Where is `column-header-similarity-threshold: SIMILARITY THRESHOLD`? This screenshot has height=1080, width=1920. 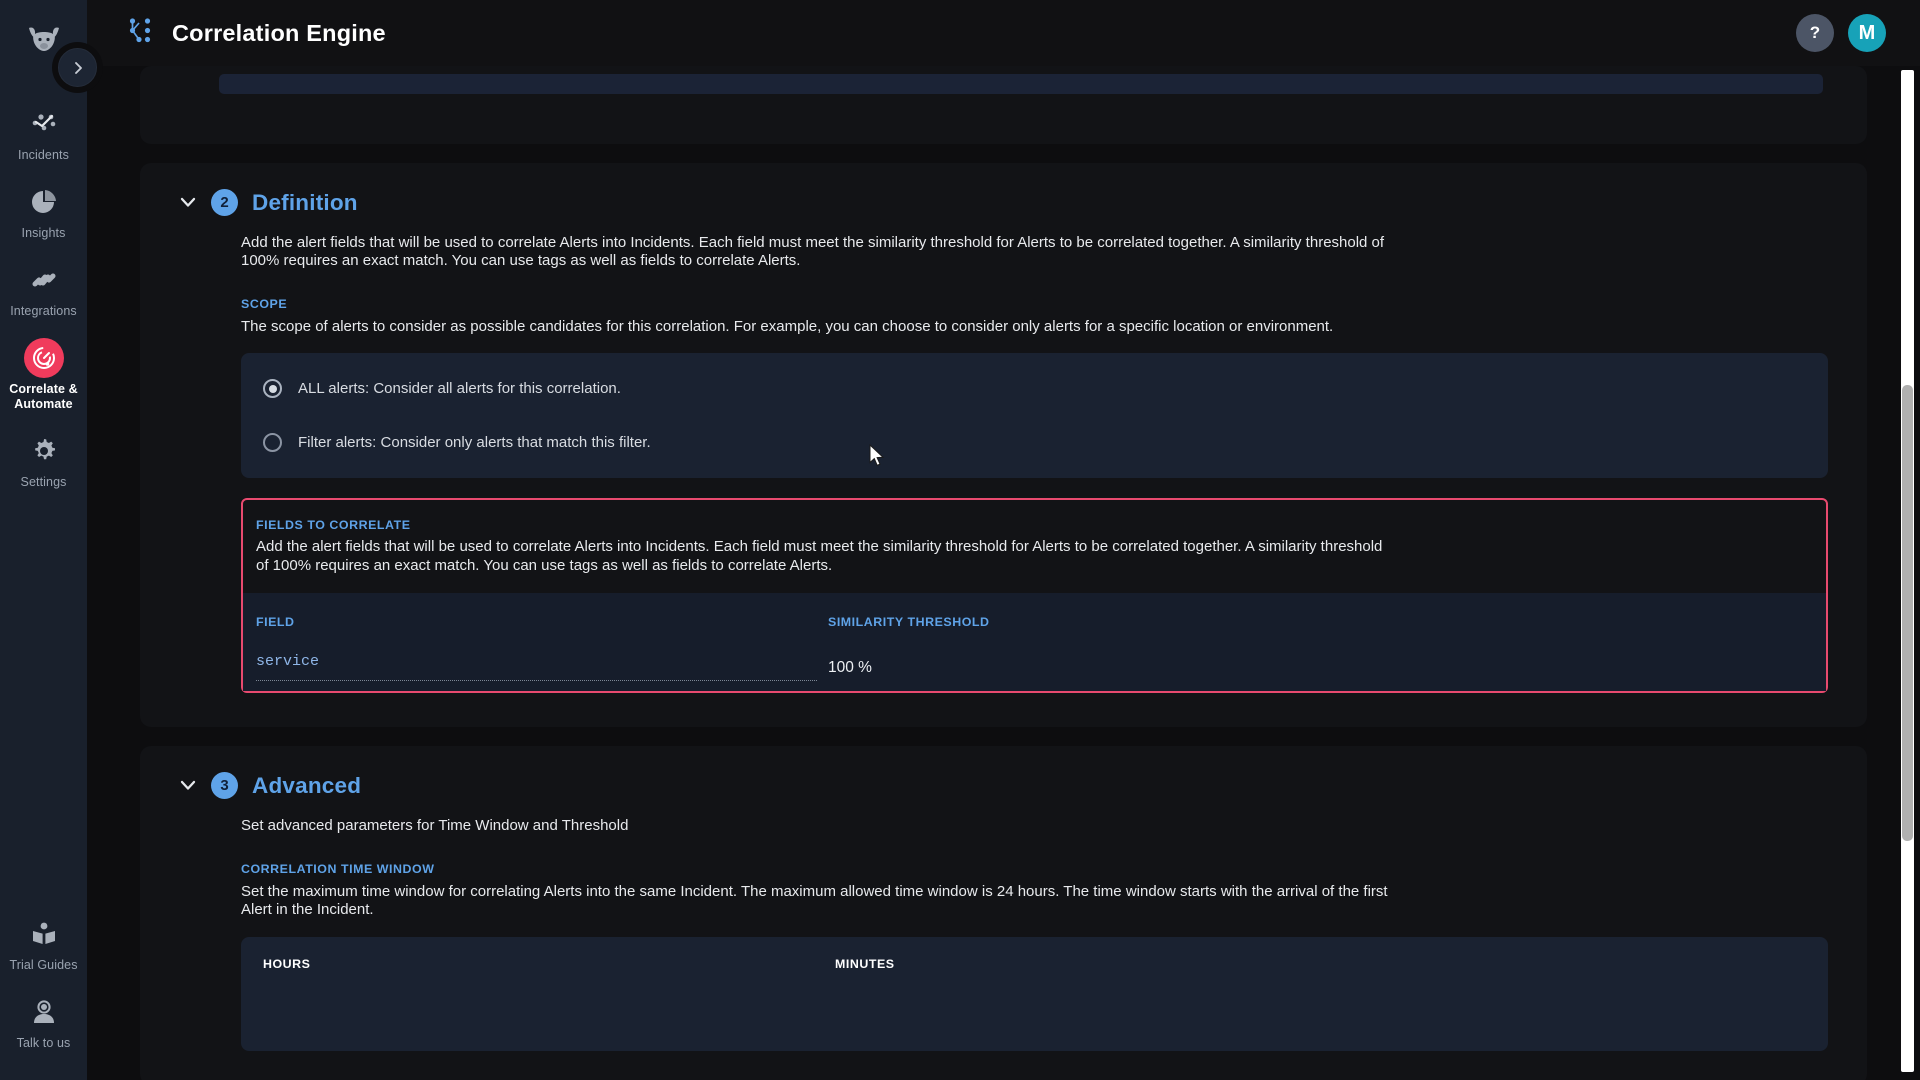
column-header-similarity-threshold: SIMILARITY THRESHOLD is located at coordinates (909, 622).